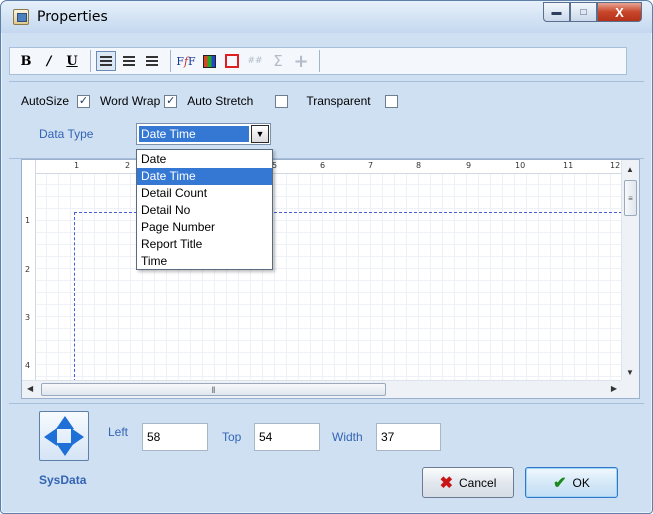 The width and height of the screenshot is (653, 514). Describe the element at coordinates (630, 169) in the screenshot. I see `scroll-up-icon: ▲` at that location.